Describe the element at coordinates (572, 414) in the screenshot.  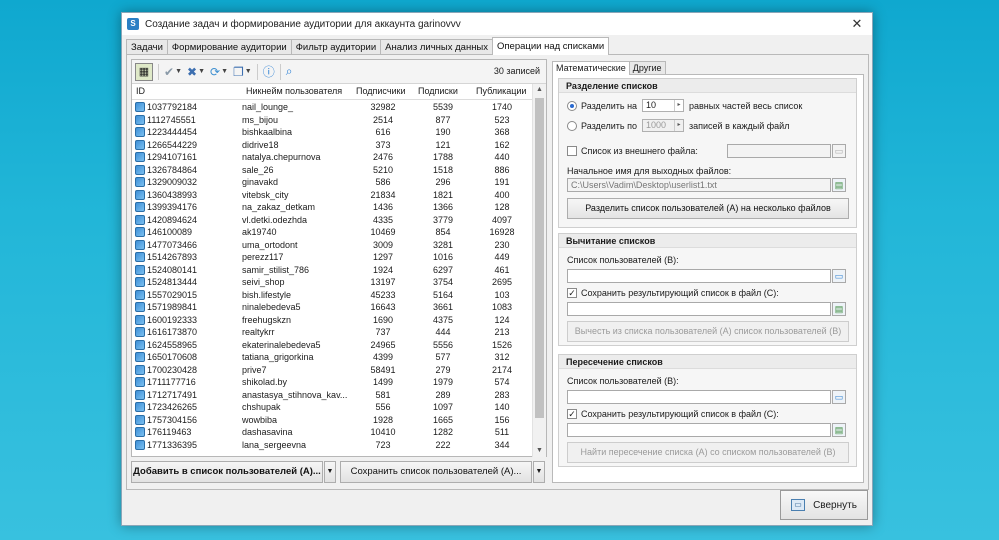
I see `intersect-save-checkbox: ✓` at that location.